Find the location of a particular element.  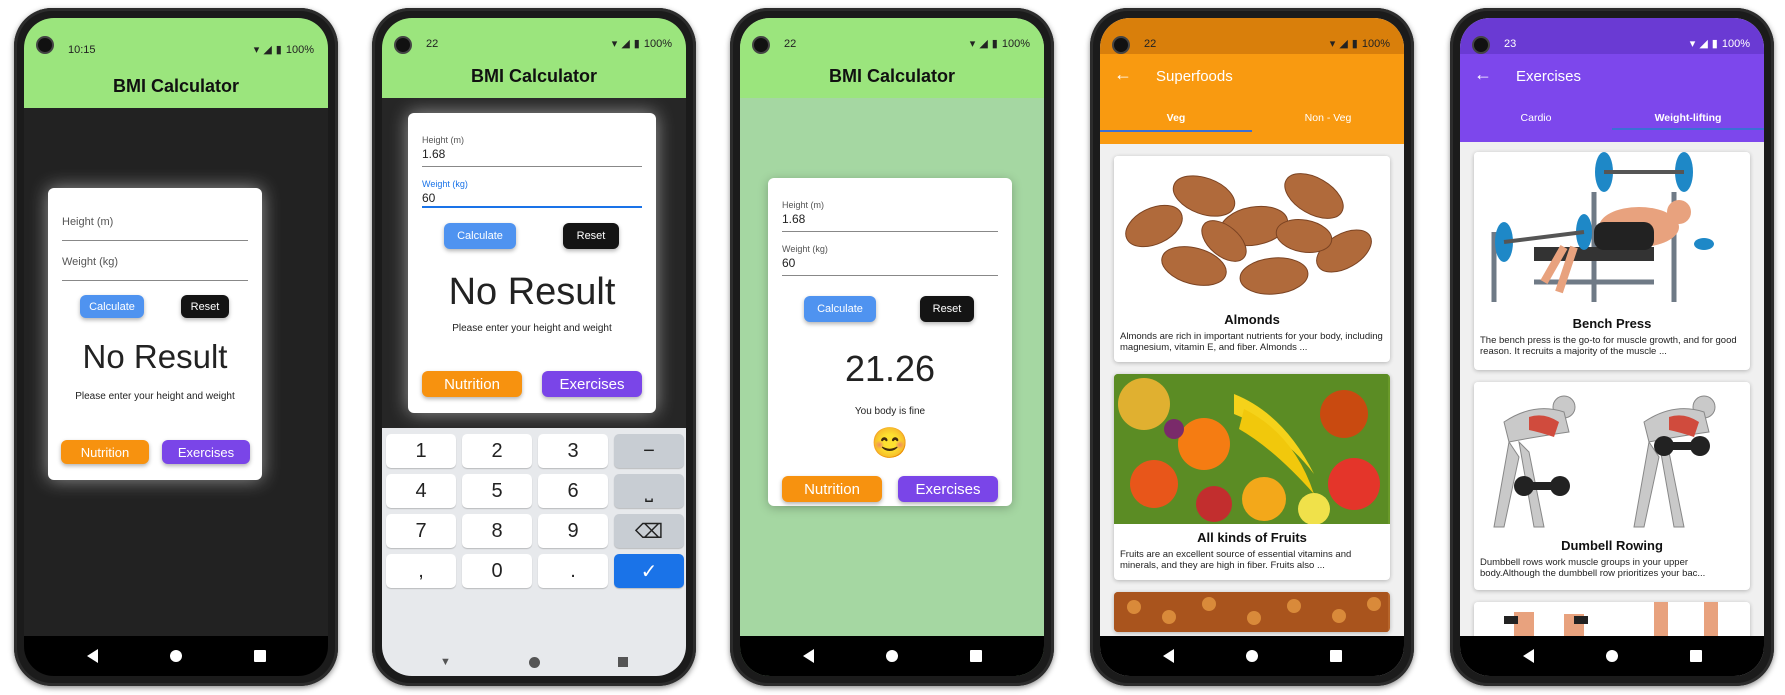

keypad-key: 3 is located at coordinates (573, 451).